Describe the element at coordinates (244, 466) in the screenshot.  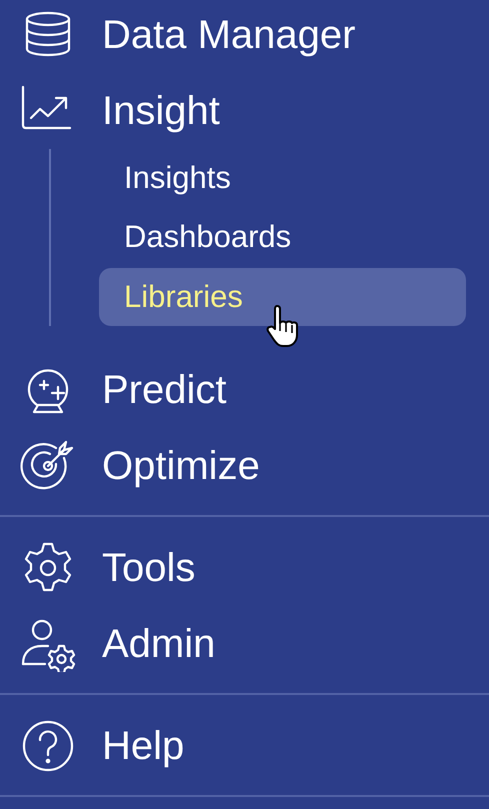
I see `nav-item: Optimize` at that location.